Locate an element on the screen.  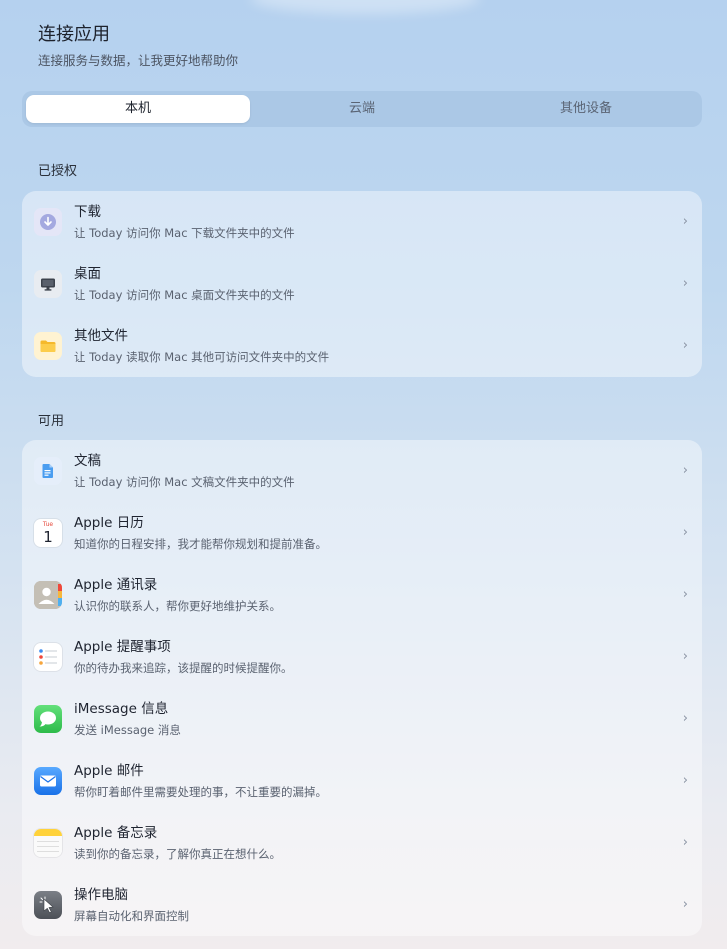
contacts-icon is located at coordinates (48, 595).